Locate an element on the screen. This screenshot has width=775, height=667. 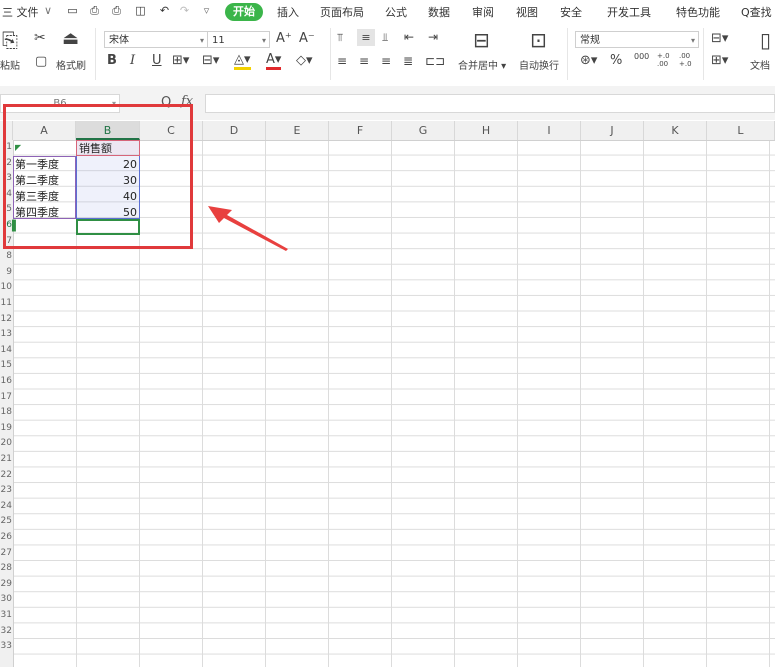
print-preview-icon: ⎙ is located at coordinates (94, 10).